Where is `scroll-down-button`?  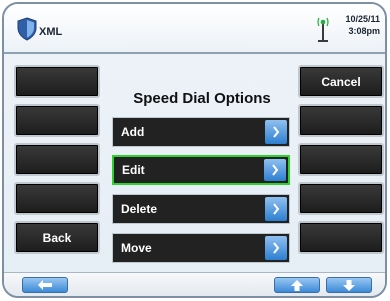 scroll-down-button is located at coordinates (349, 285).